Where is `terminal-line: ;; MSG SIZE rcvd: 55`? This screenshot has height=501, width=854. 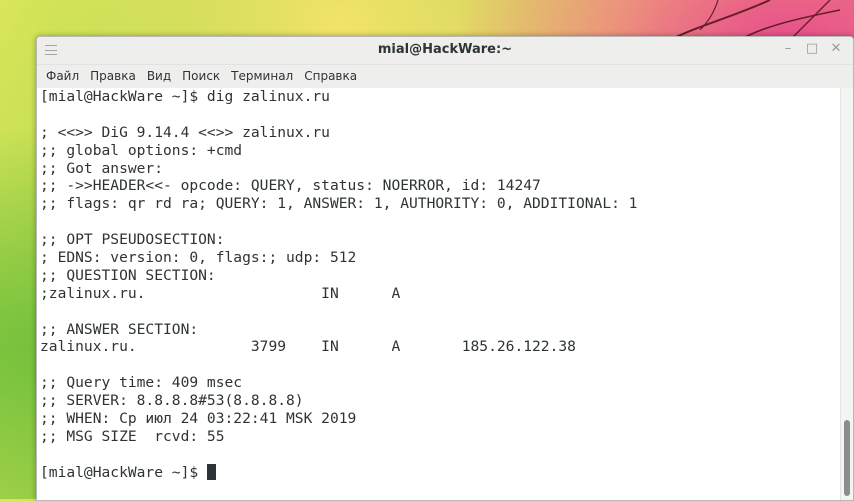
terminal-line: ;; MSG SIZE rcvd: 55 is located at coordinates (132, 436).